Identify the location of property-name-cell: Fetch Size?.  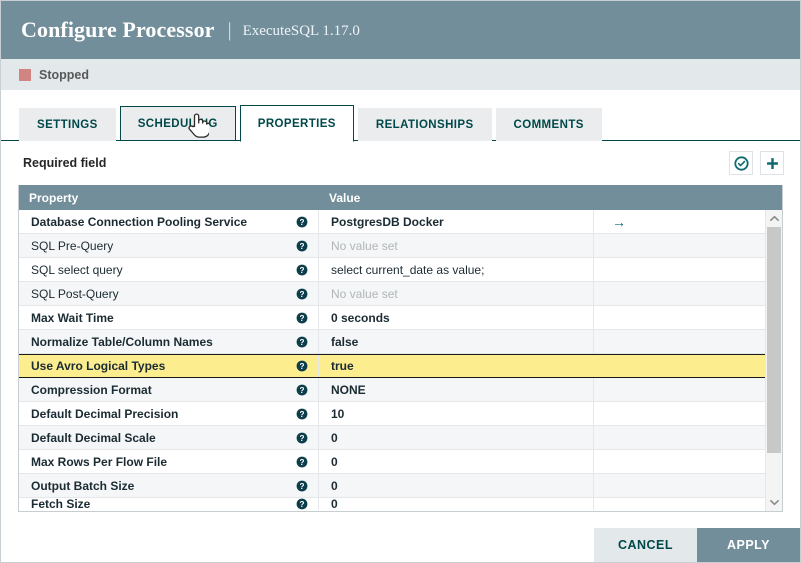
(169, 504).